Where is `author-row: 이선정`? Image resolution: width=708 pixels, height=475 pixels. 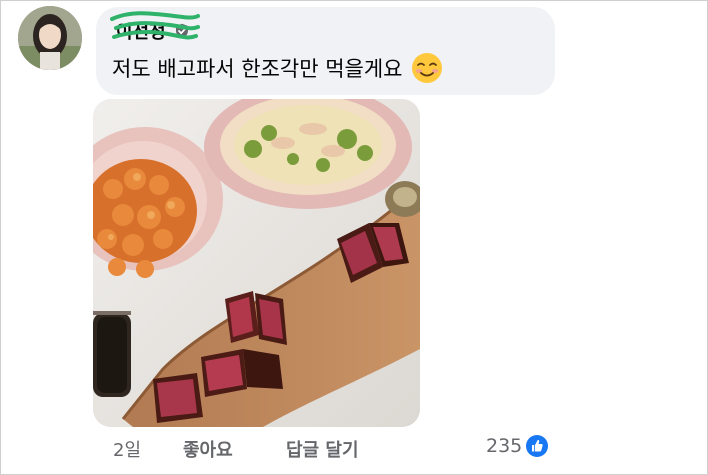 author-row: 이선정 is located at coordinates (155, 28).